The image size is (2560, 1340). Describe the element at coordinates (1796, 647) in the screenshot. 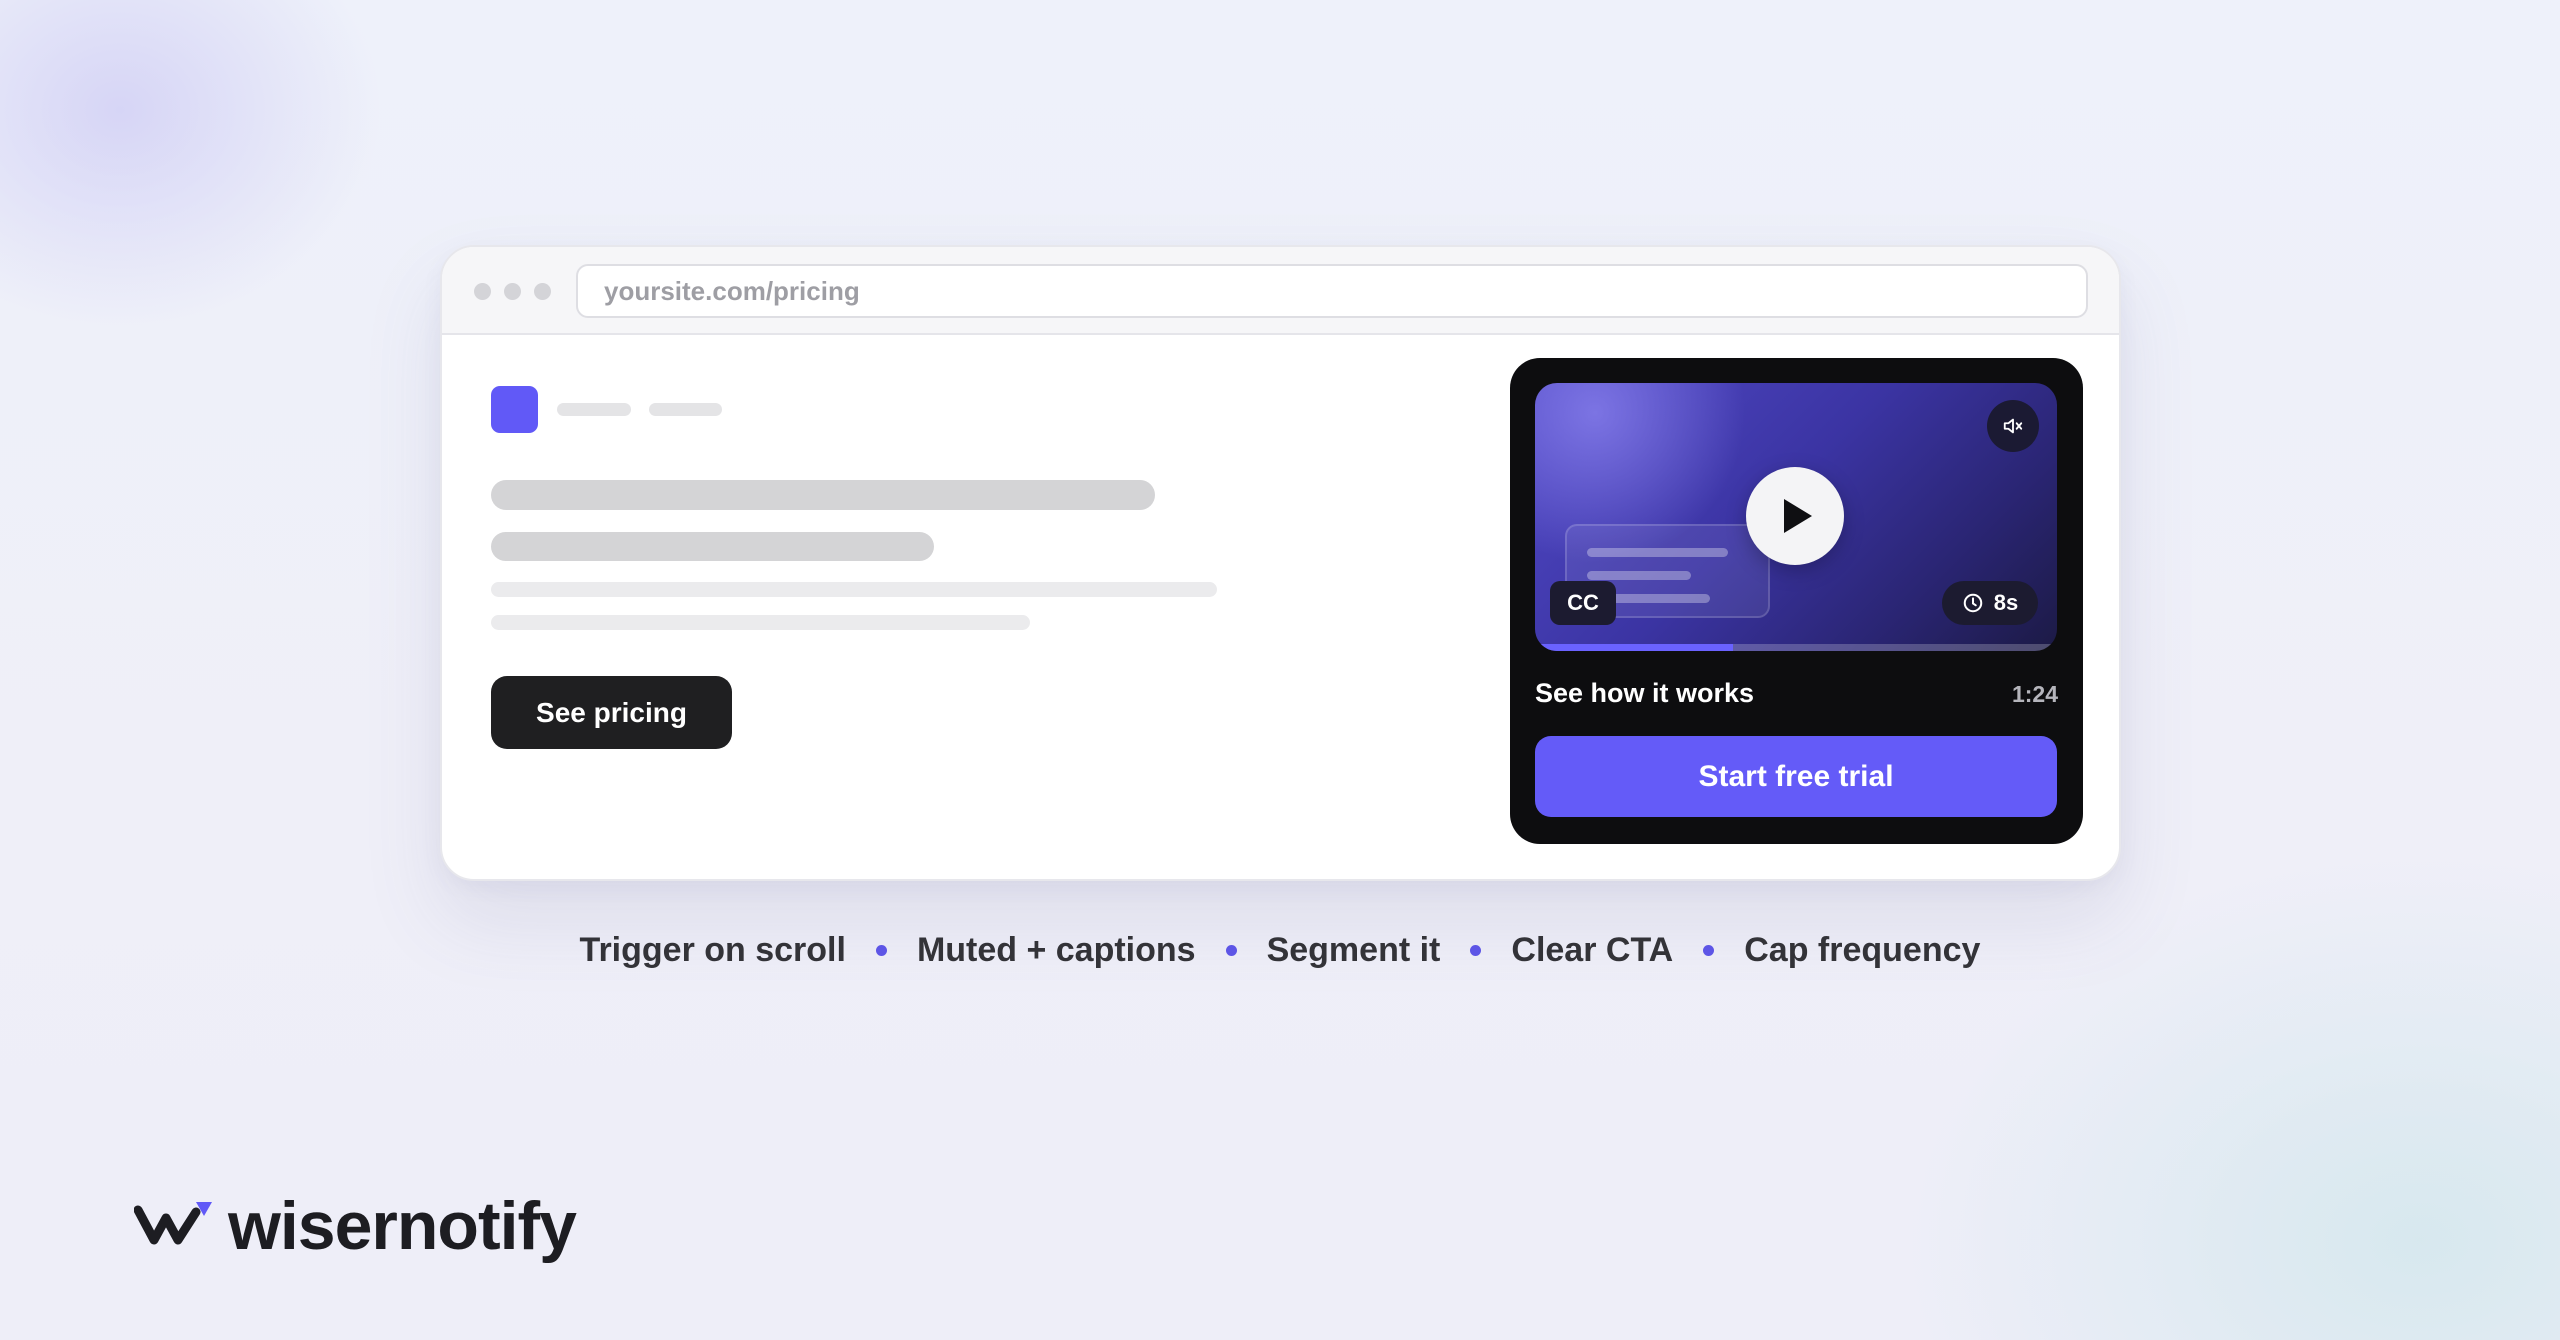

I see `video-progress-bar` at that location.